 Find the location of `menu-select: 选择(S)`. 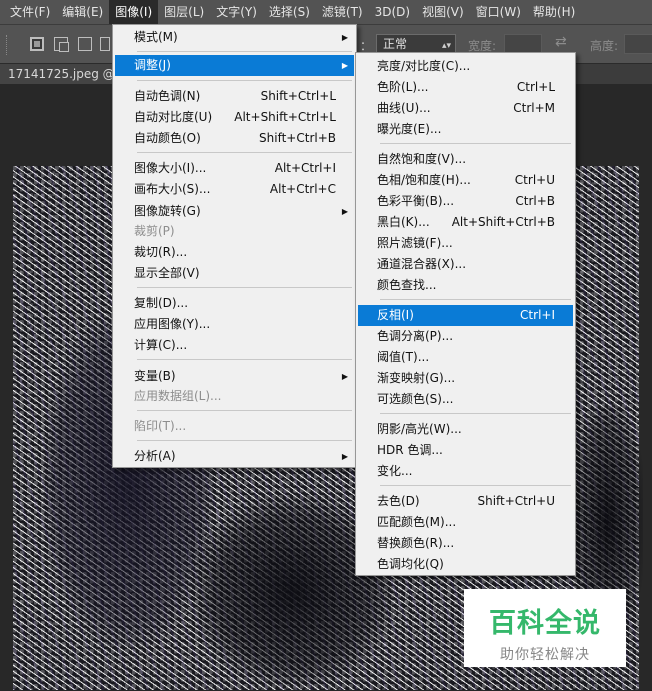

menu-select: 选择(S) is located at coordinates (289, 12).